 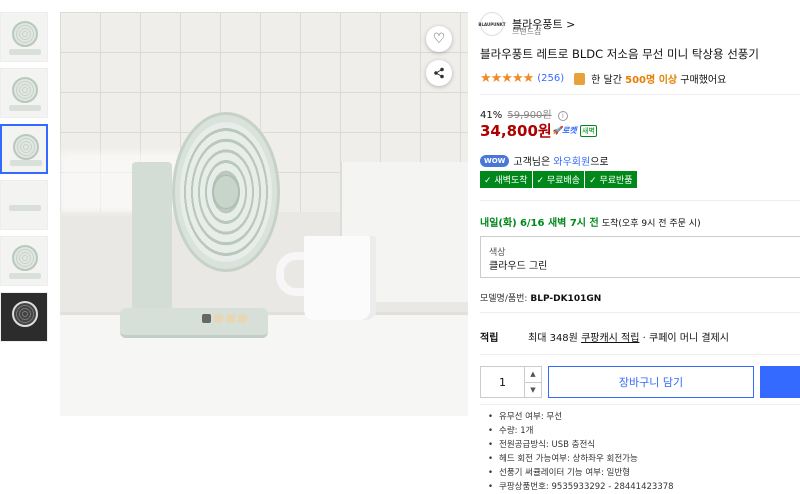 What do you see at coordinates (610, 338) in the screenshot?
I see `coupang-cash-link: 쿠팡캐시 적립` at bounding box center [610, 338].